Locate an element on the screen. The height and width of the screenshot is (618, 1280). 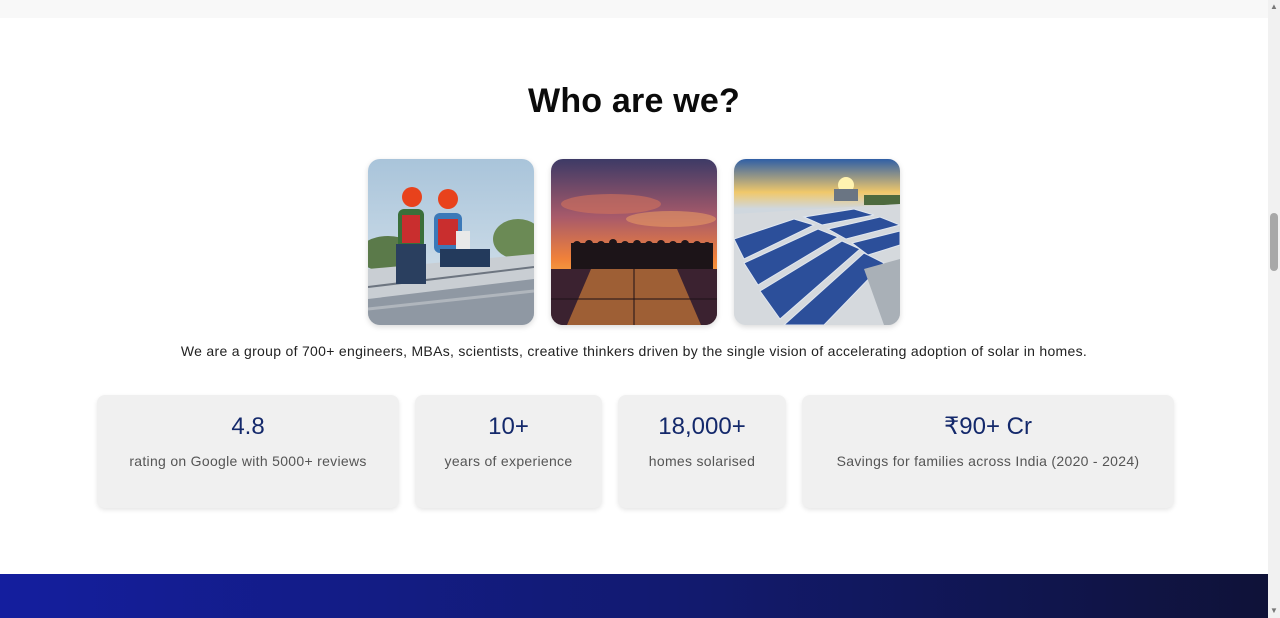
photo-team-silhouette-sunset is located at coordinates (634, 242).